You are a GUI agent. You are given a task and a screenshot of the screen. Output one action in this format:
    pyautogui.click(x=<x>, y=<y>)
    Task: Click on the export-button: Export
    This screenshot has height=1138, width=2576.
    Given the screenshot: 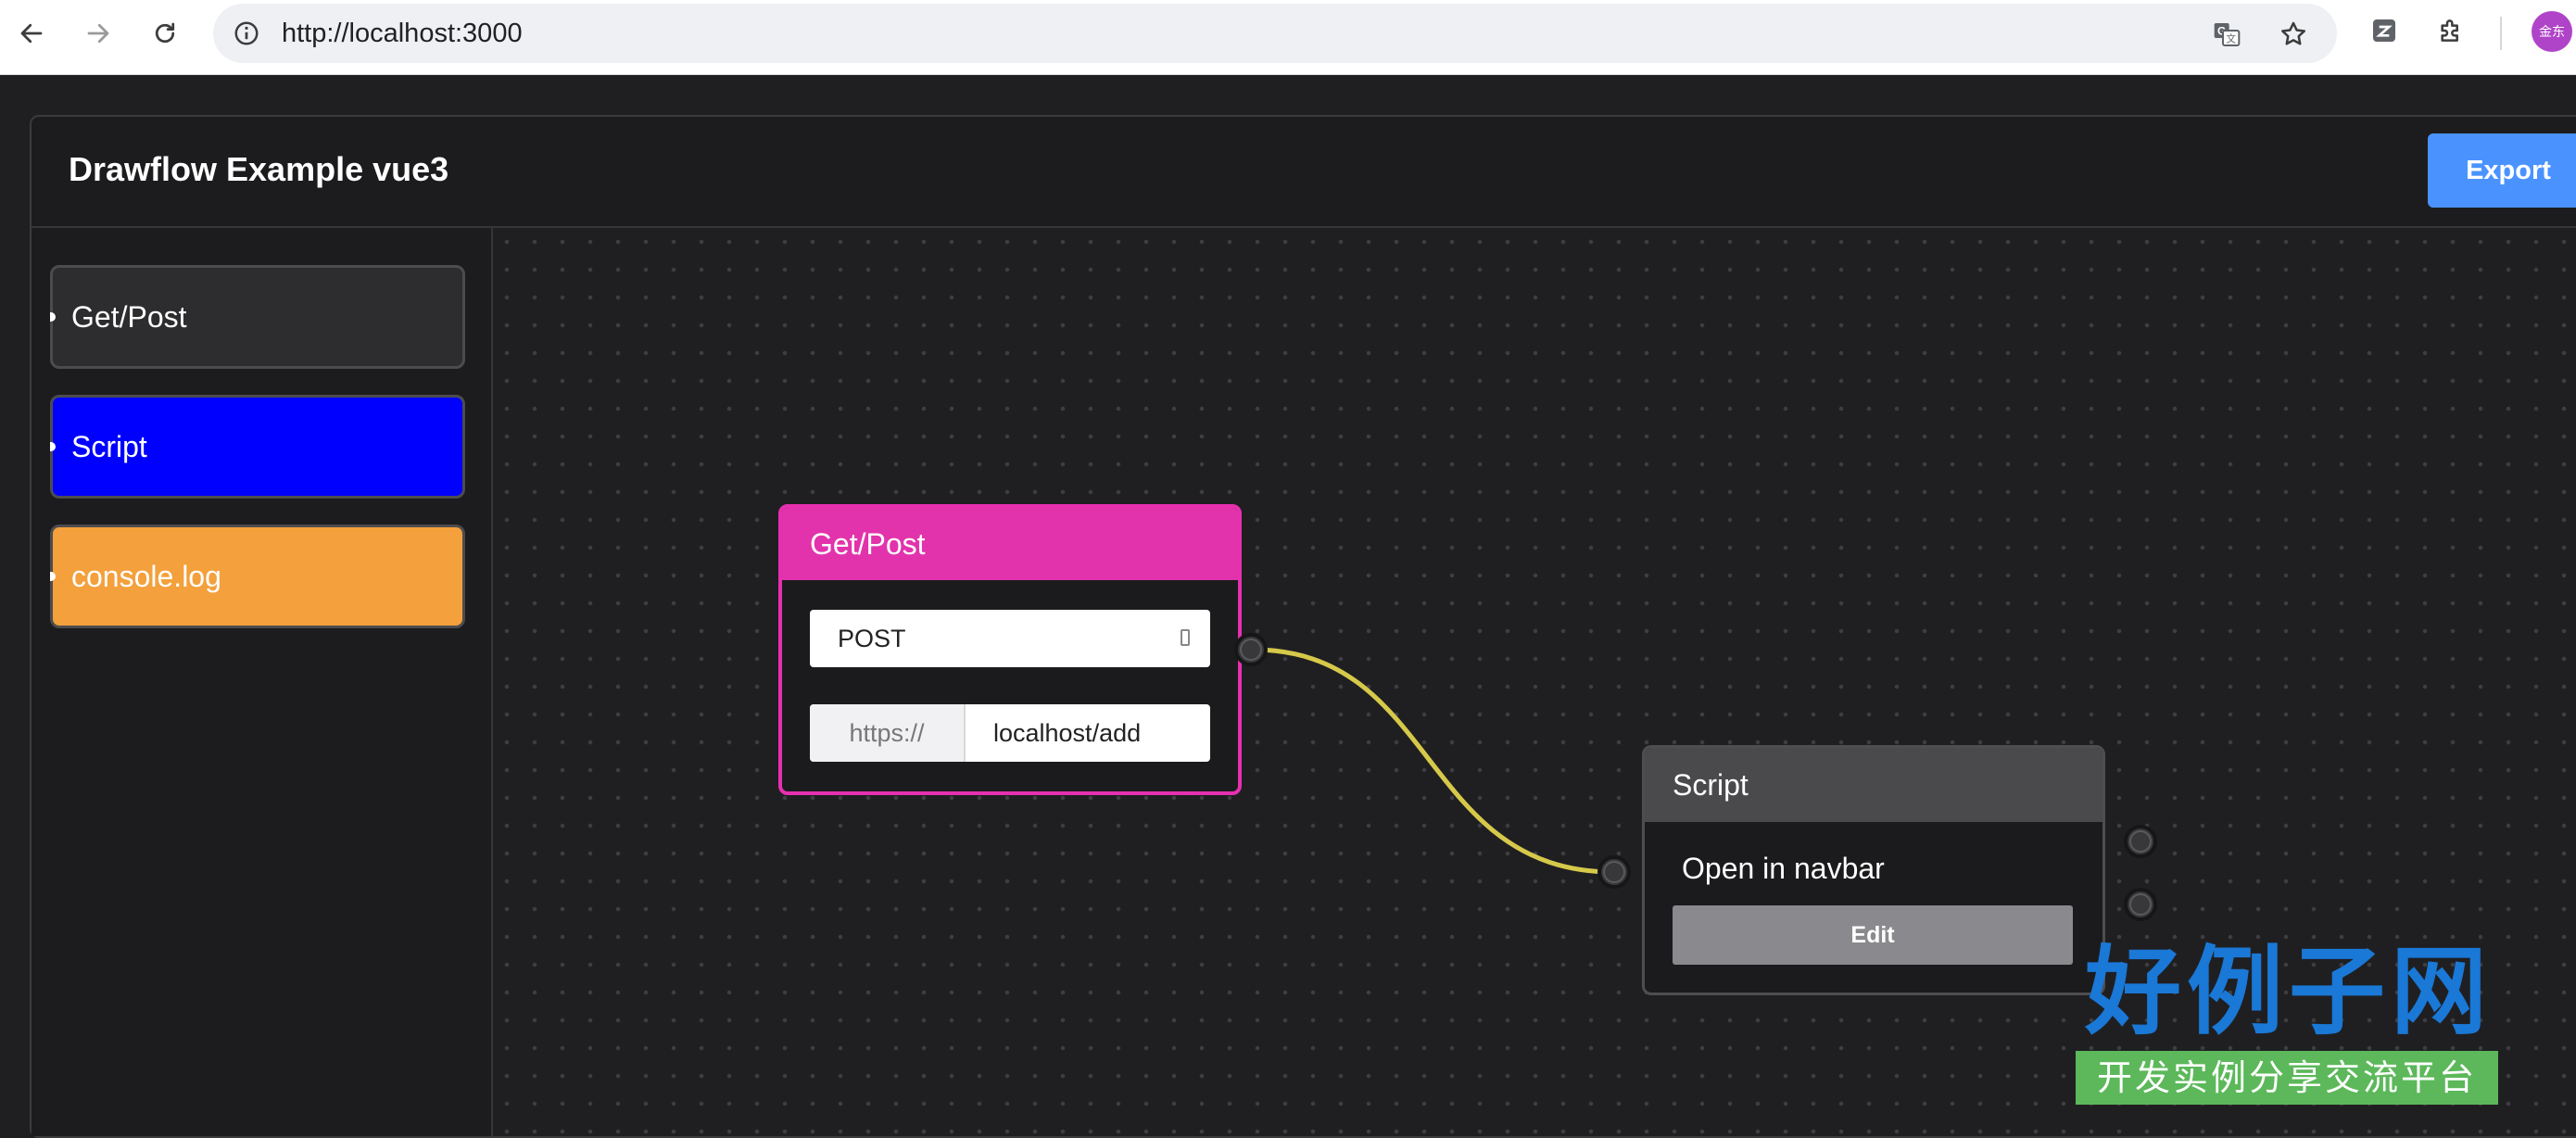 What is the action you would take?
    pyautogui.click(x=2502, y=170)
    